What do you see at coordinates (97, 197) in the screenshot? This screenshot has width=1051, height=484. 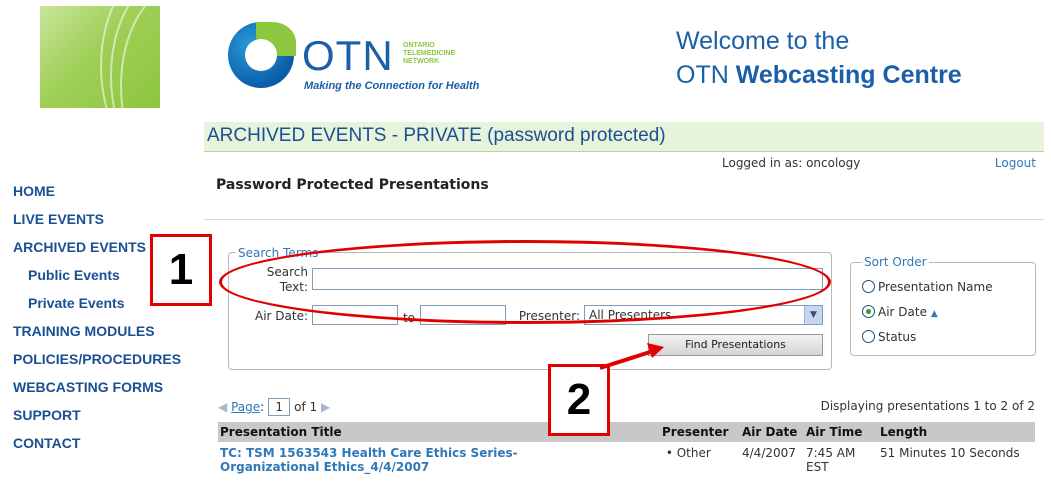 I see `nav-item-home: HOME` at bounding box center [97, 197].